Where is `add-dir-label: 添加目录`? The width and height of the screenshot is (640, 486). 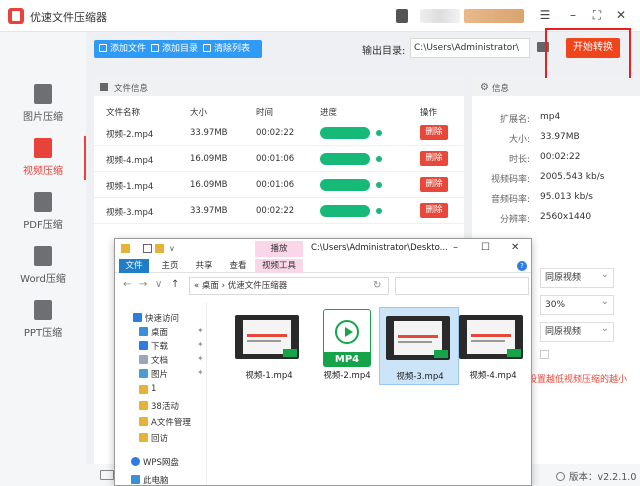 add-dir-label: 添加目录 is located at coordinates (180, 49).